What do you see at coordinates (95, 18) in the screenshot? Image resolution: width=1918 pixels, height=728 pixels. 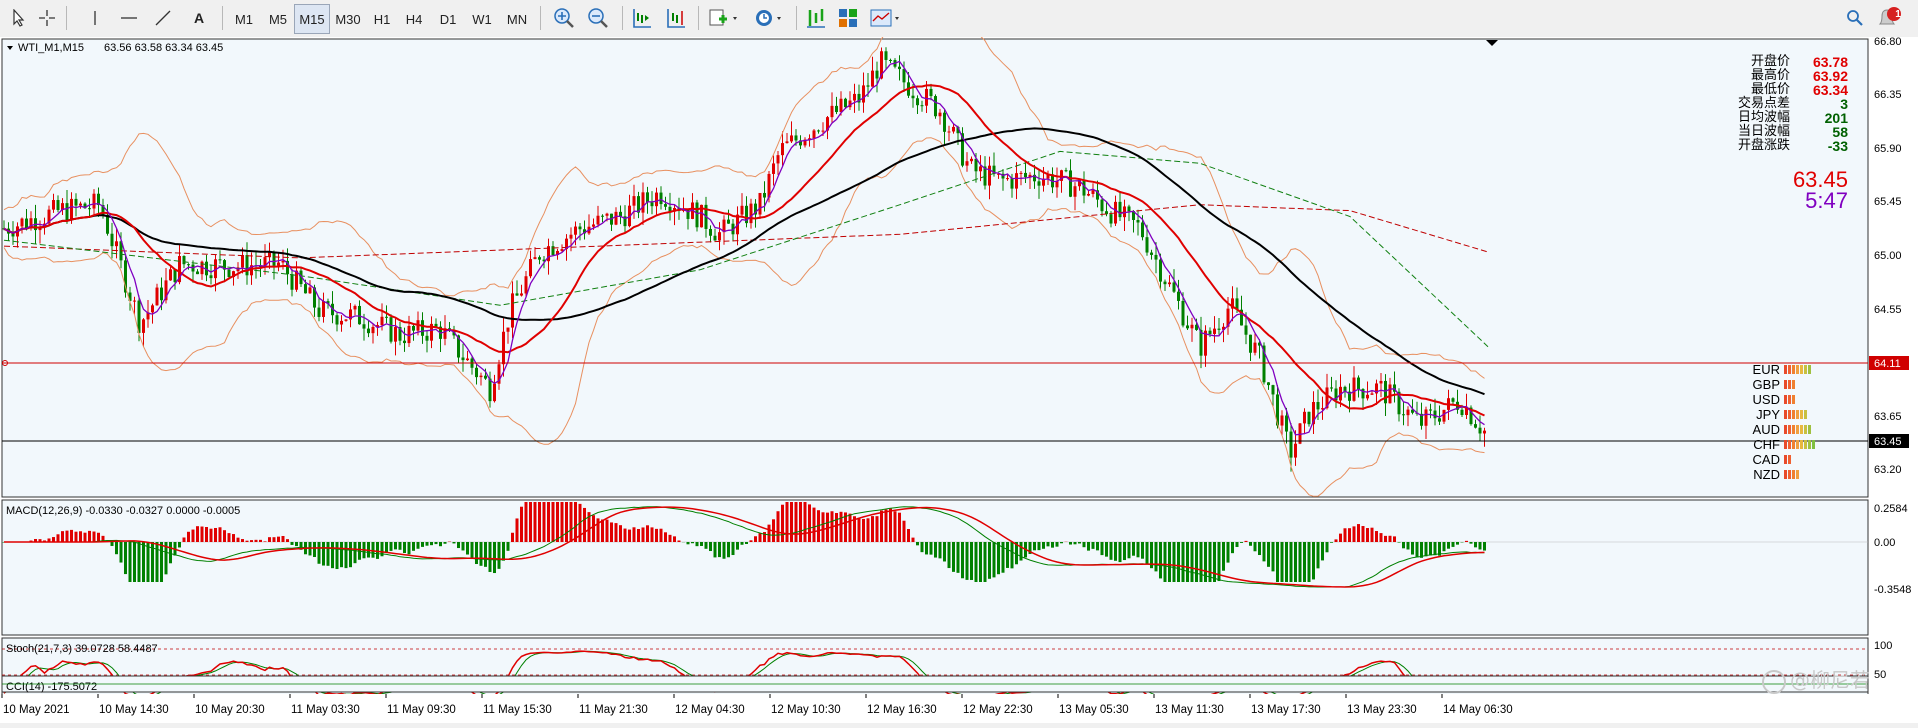 I see `vertical-line-tool-icon` at bounding box center [95, 18].